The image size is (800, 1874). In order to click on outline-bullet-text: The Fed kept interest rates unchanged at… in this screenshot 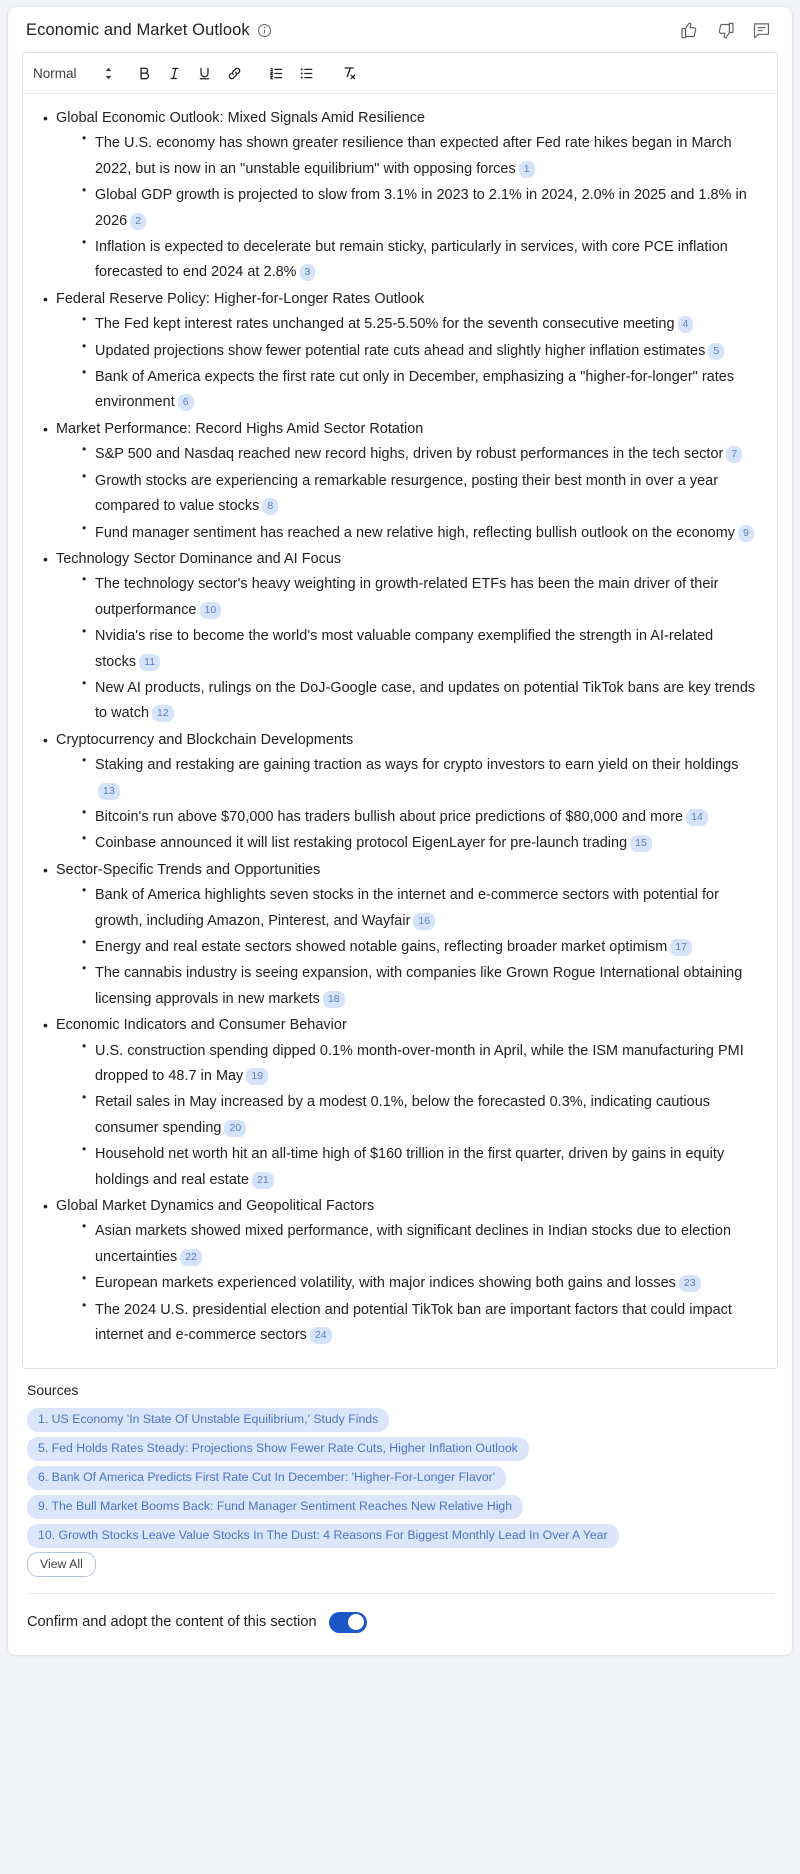, I will do `click(426, 324)`.